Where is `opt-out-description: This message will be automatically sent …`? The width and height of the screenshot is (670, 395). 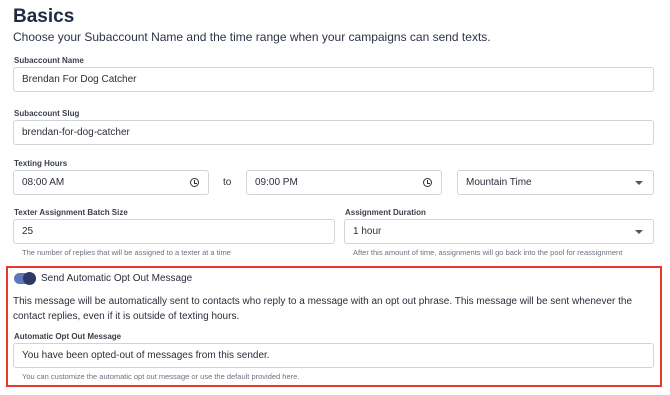
opt-out-description: This message will be automatically sent … is located at coordinates (323, 309).